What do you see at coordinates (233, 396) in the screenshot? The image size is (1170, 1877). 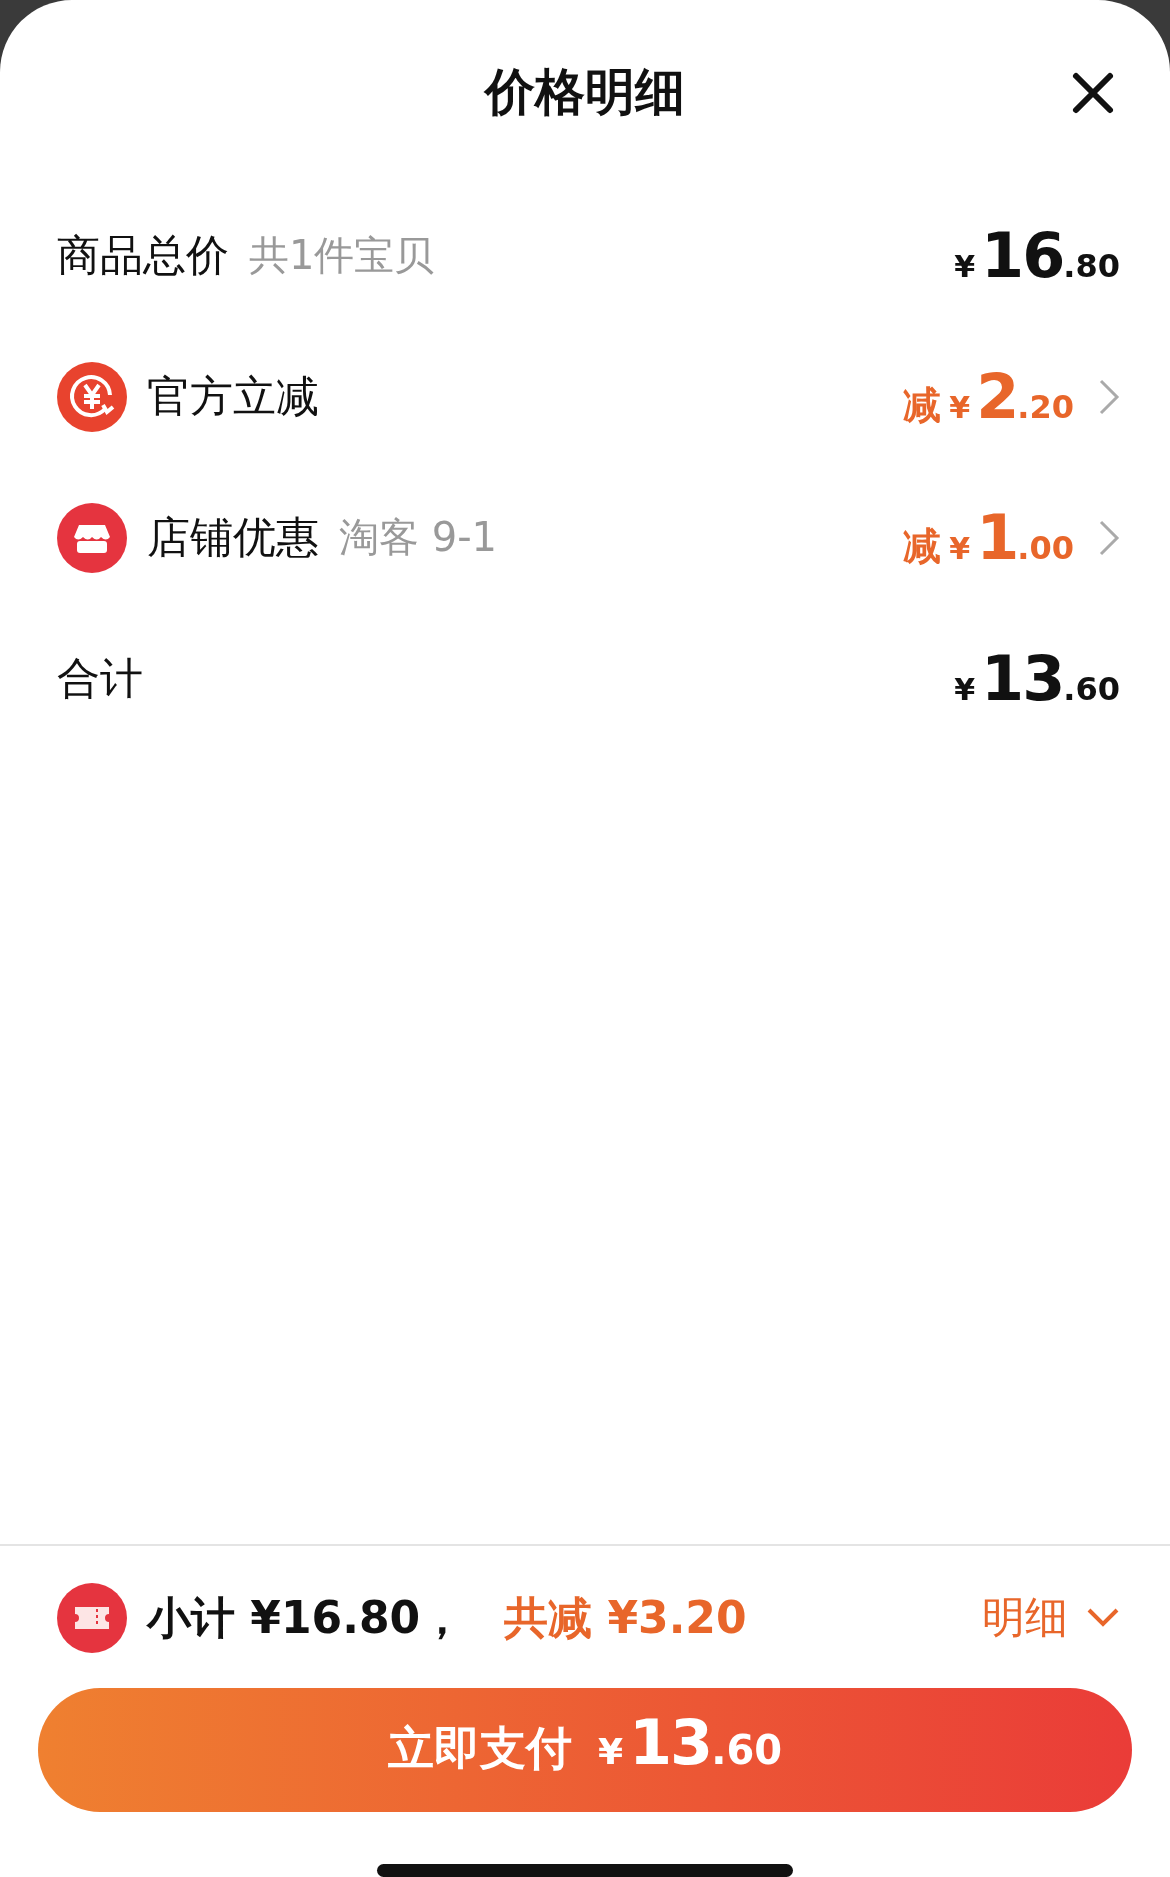 I see `row-label: 官方立减` at bounding box center [233, 396].